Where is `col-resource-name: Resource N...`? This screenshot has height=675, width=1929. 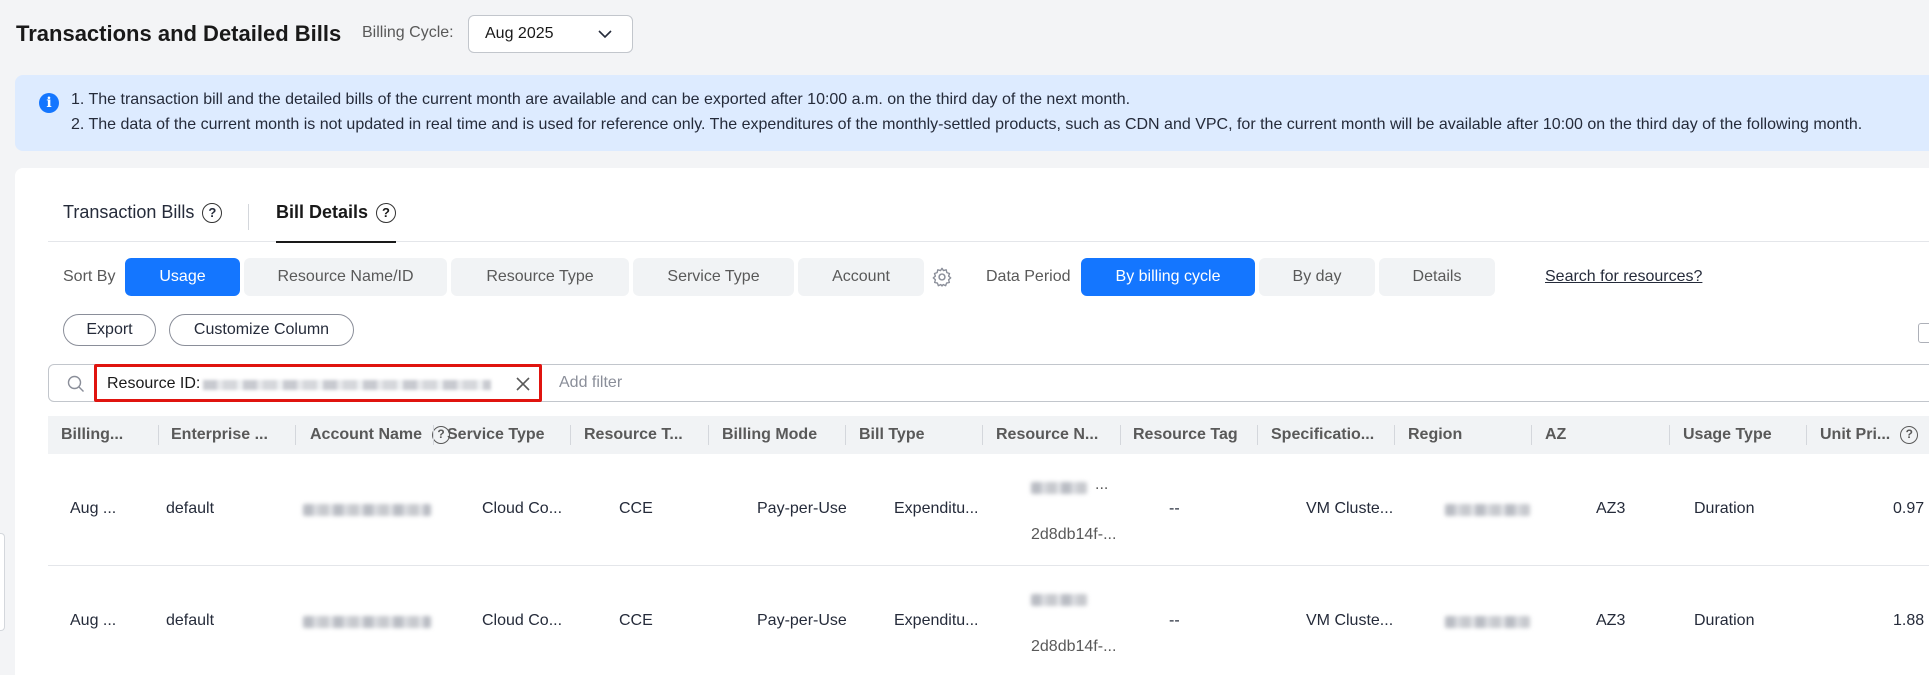
col-resource-name: Resource N... is located at coordinates (1051, 435).